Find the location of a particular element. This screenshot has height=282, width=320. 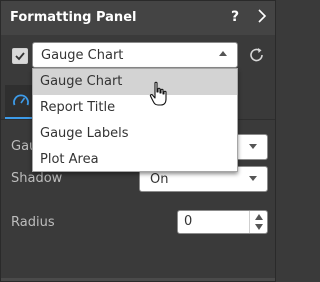

radius-input: 0 is located at coordinates (214, 222).